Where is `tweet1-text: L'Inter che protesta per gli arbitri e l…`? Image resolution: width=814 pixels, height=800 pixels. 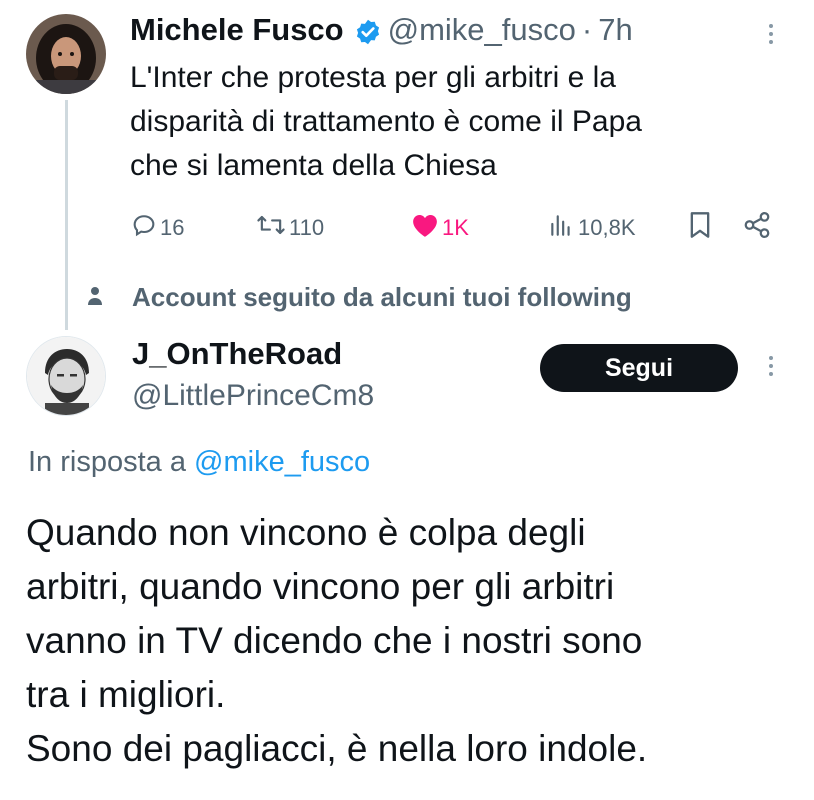 tweet1-text: L'Inter che protesta per gli arbitri e l… is located at coordinates (450, 122).